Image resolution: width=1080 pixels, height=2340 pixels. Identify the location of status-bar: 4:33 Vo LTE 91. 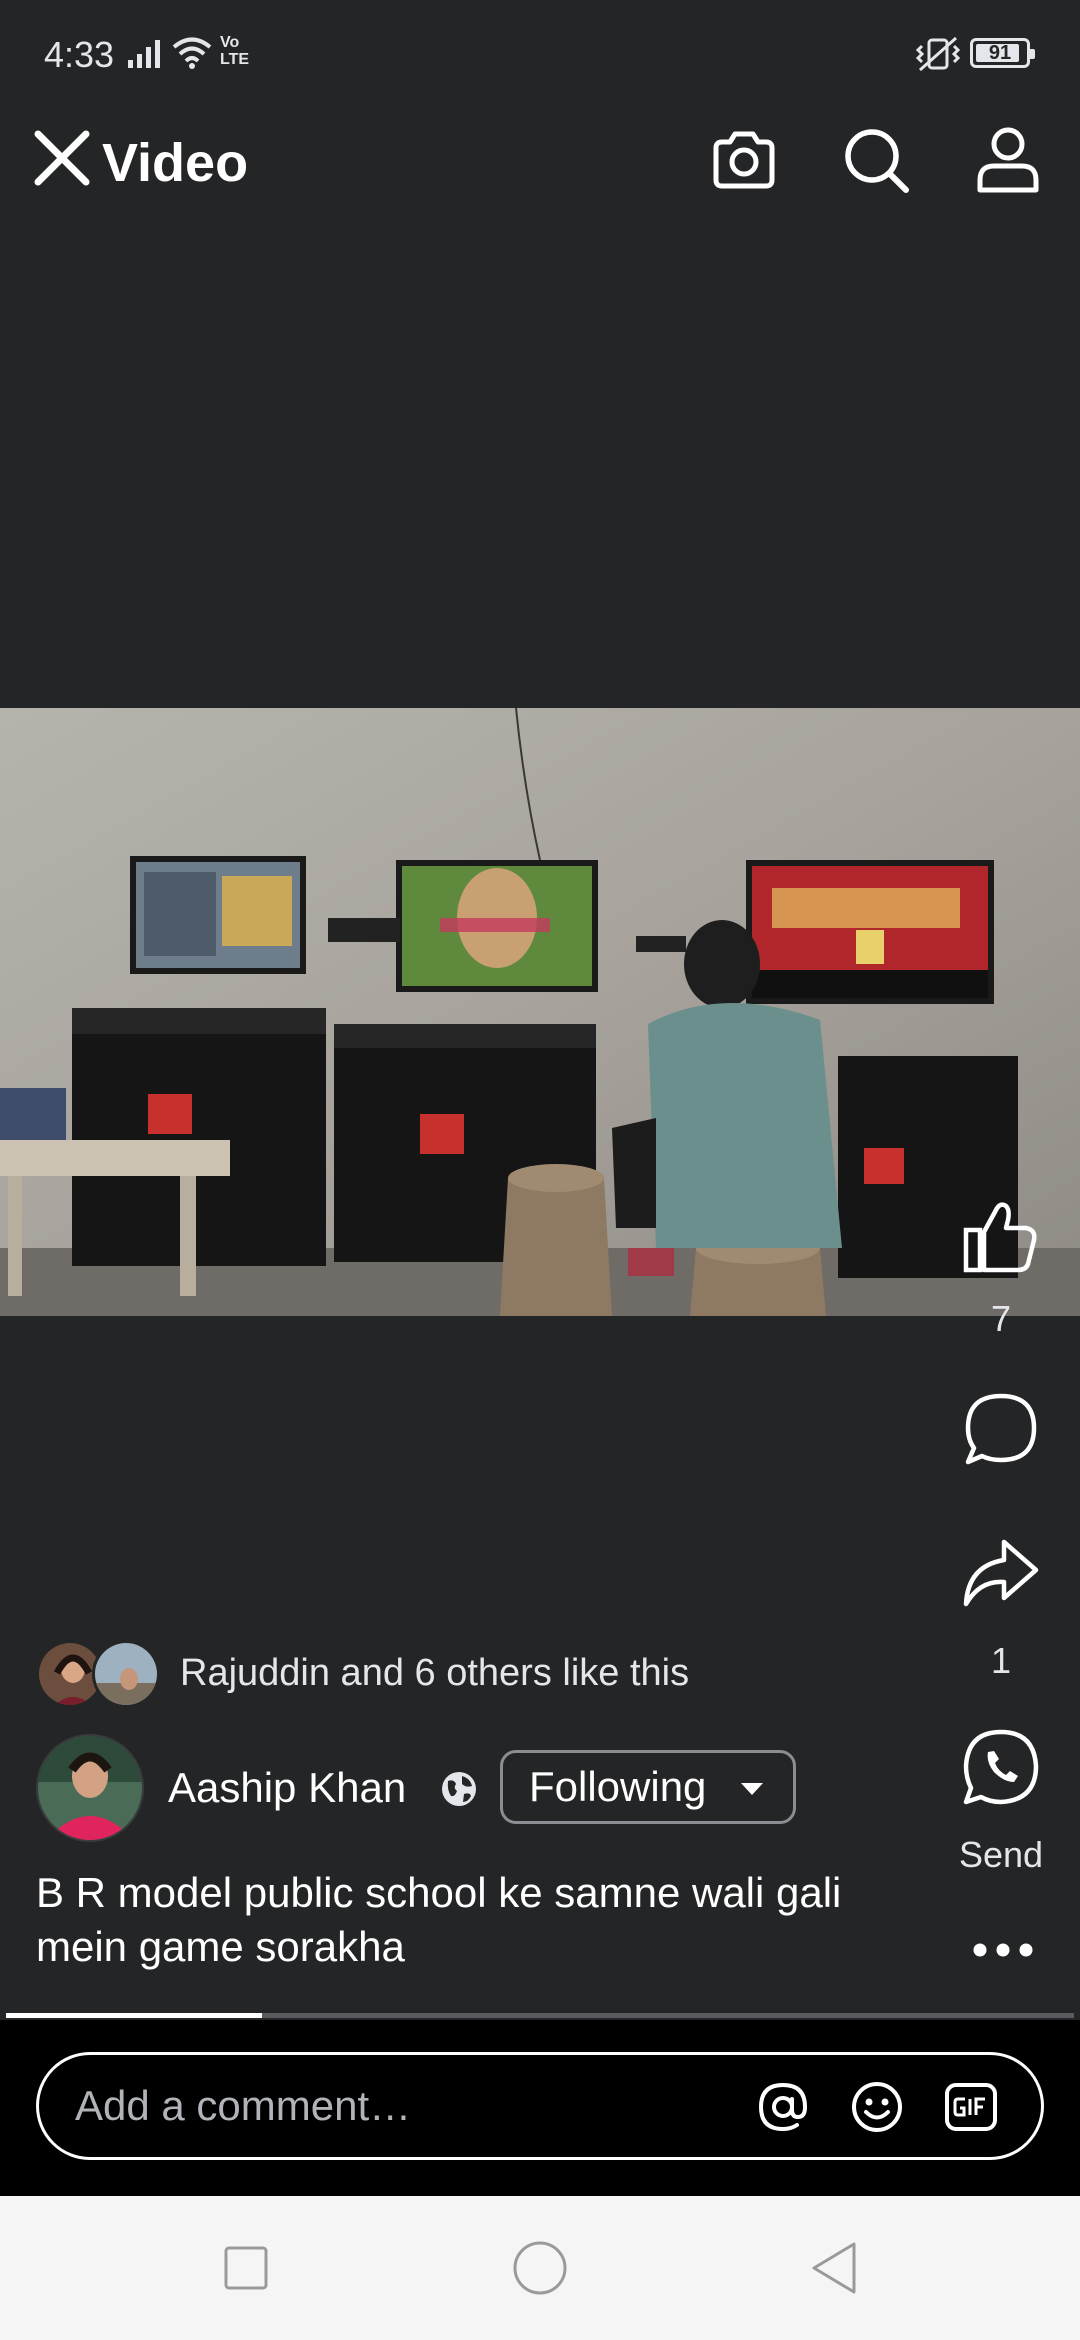
(540, 52).